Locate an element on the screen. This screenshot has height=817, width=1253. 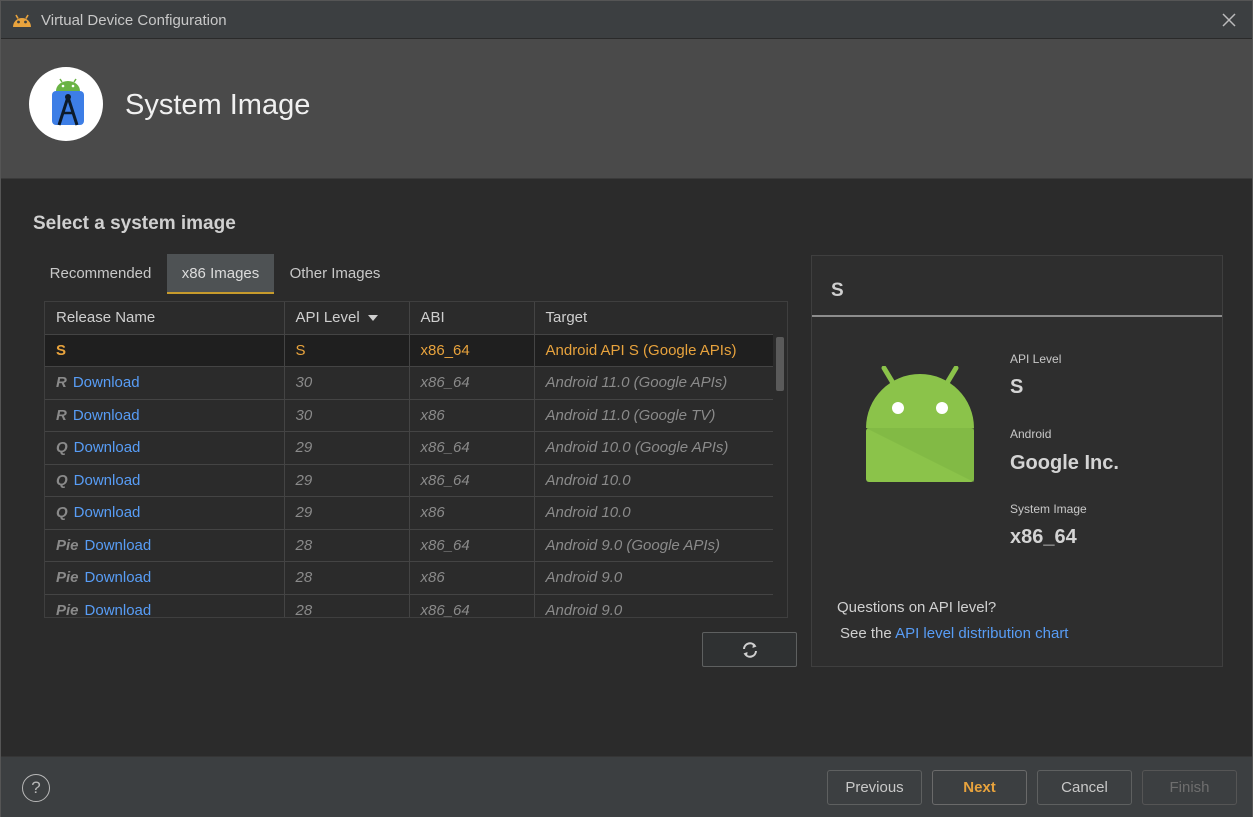
api-distribution-link: API level distribution chart is located at coordinates (981, 633).